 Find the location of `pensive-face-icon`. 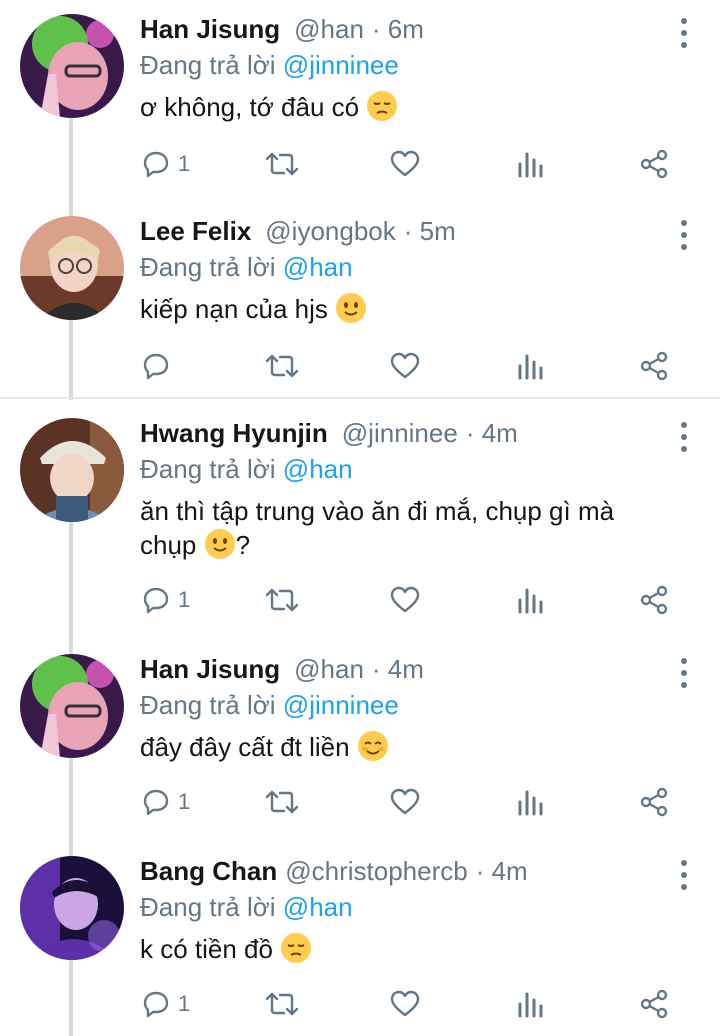

pensive-face-icon is located at coordinates (296, 948).